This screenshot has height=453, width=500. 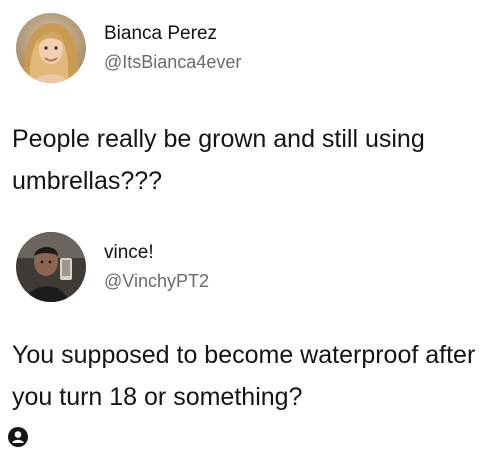 I want to click on display-name: Bianca Perez, so click(x=160, y=34).